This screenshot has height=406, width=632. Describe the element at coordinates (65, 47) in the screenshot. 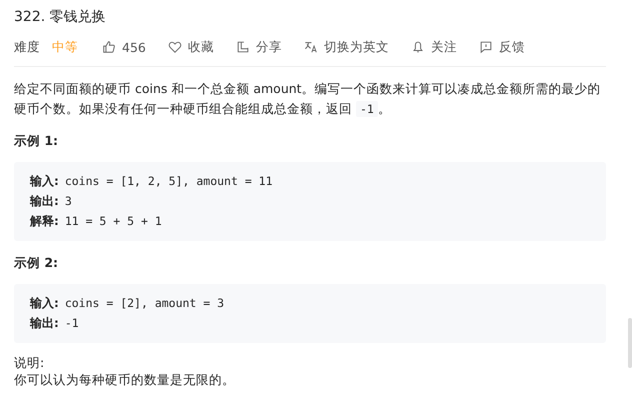

I see `difficulty-value: 中等` at that location.